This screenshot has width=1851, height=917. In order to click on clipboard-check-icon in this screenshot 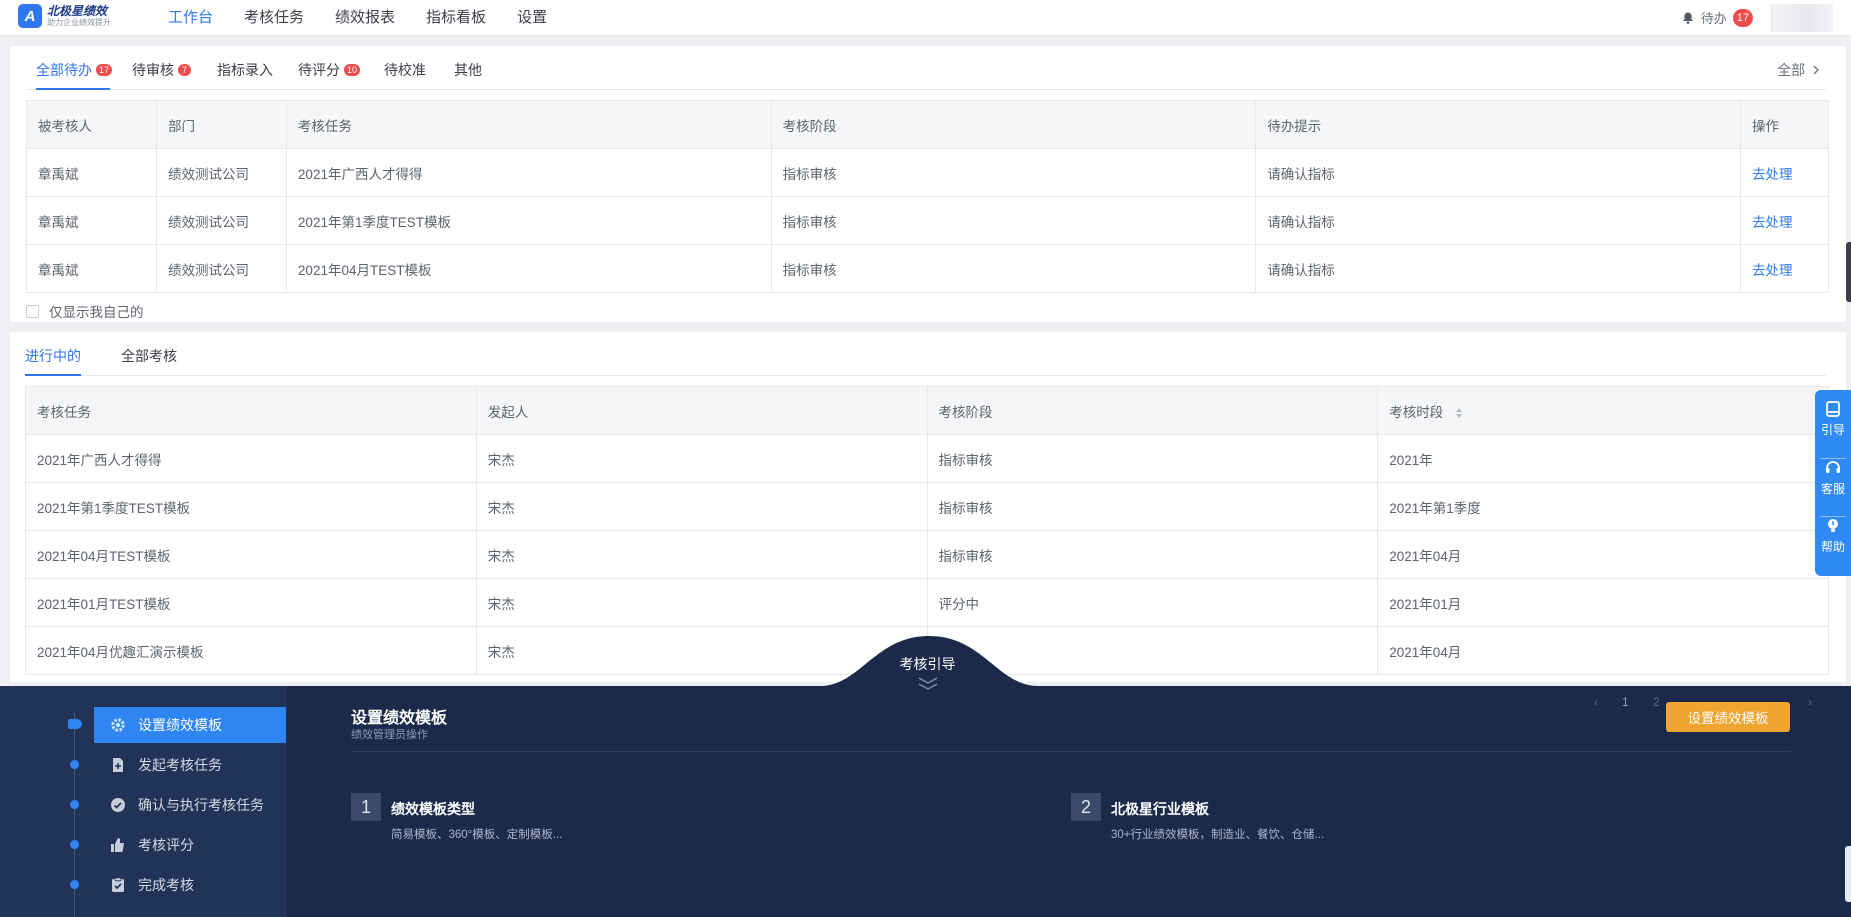, I will do `click(118, 884)`.